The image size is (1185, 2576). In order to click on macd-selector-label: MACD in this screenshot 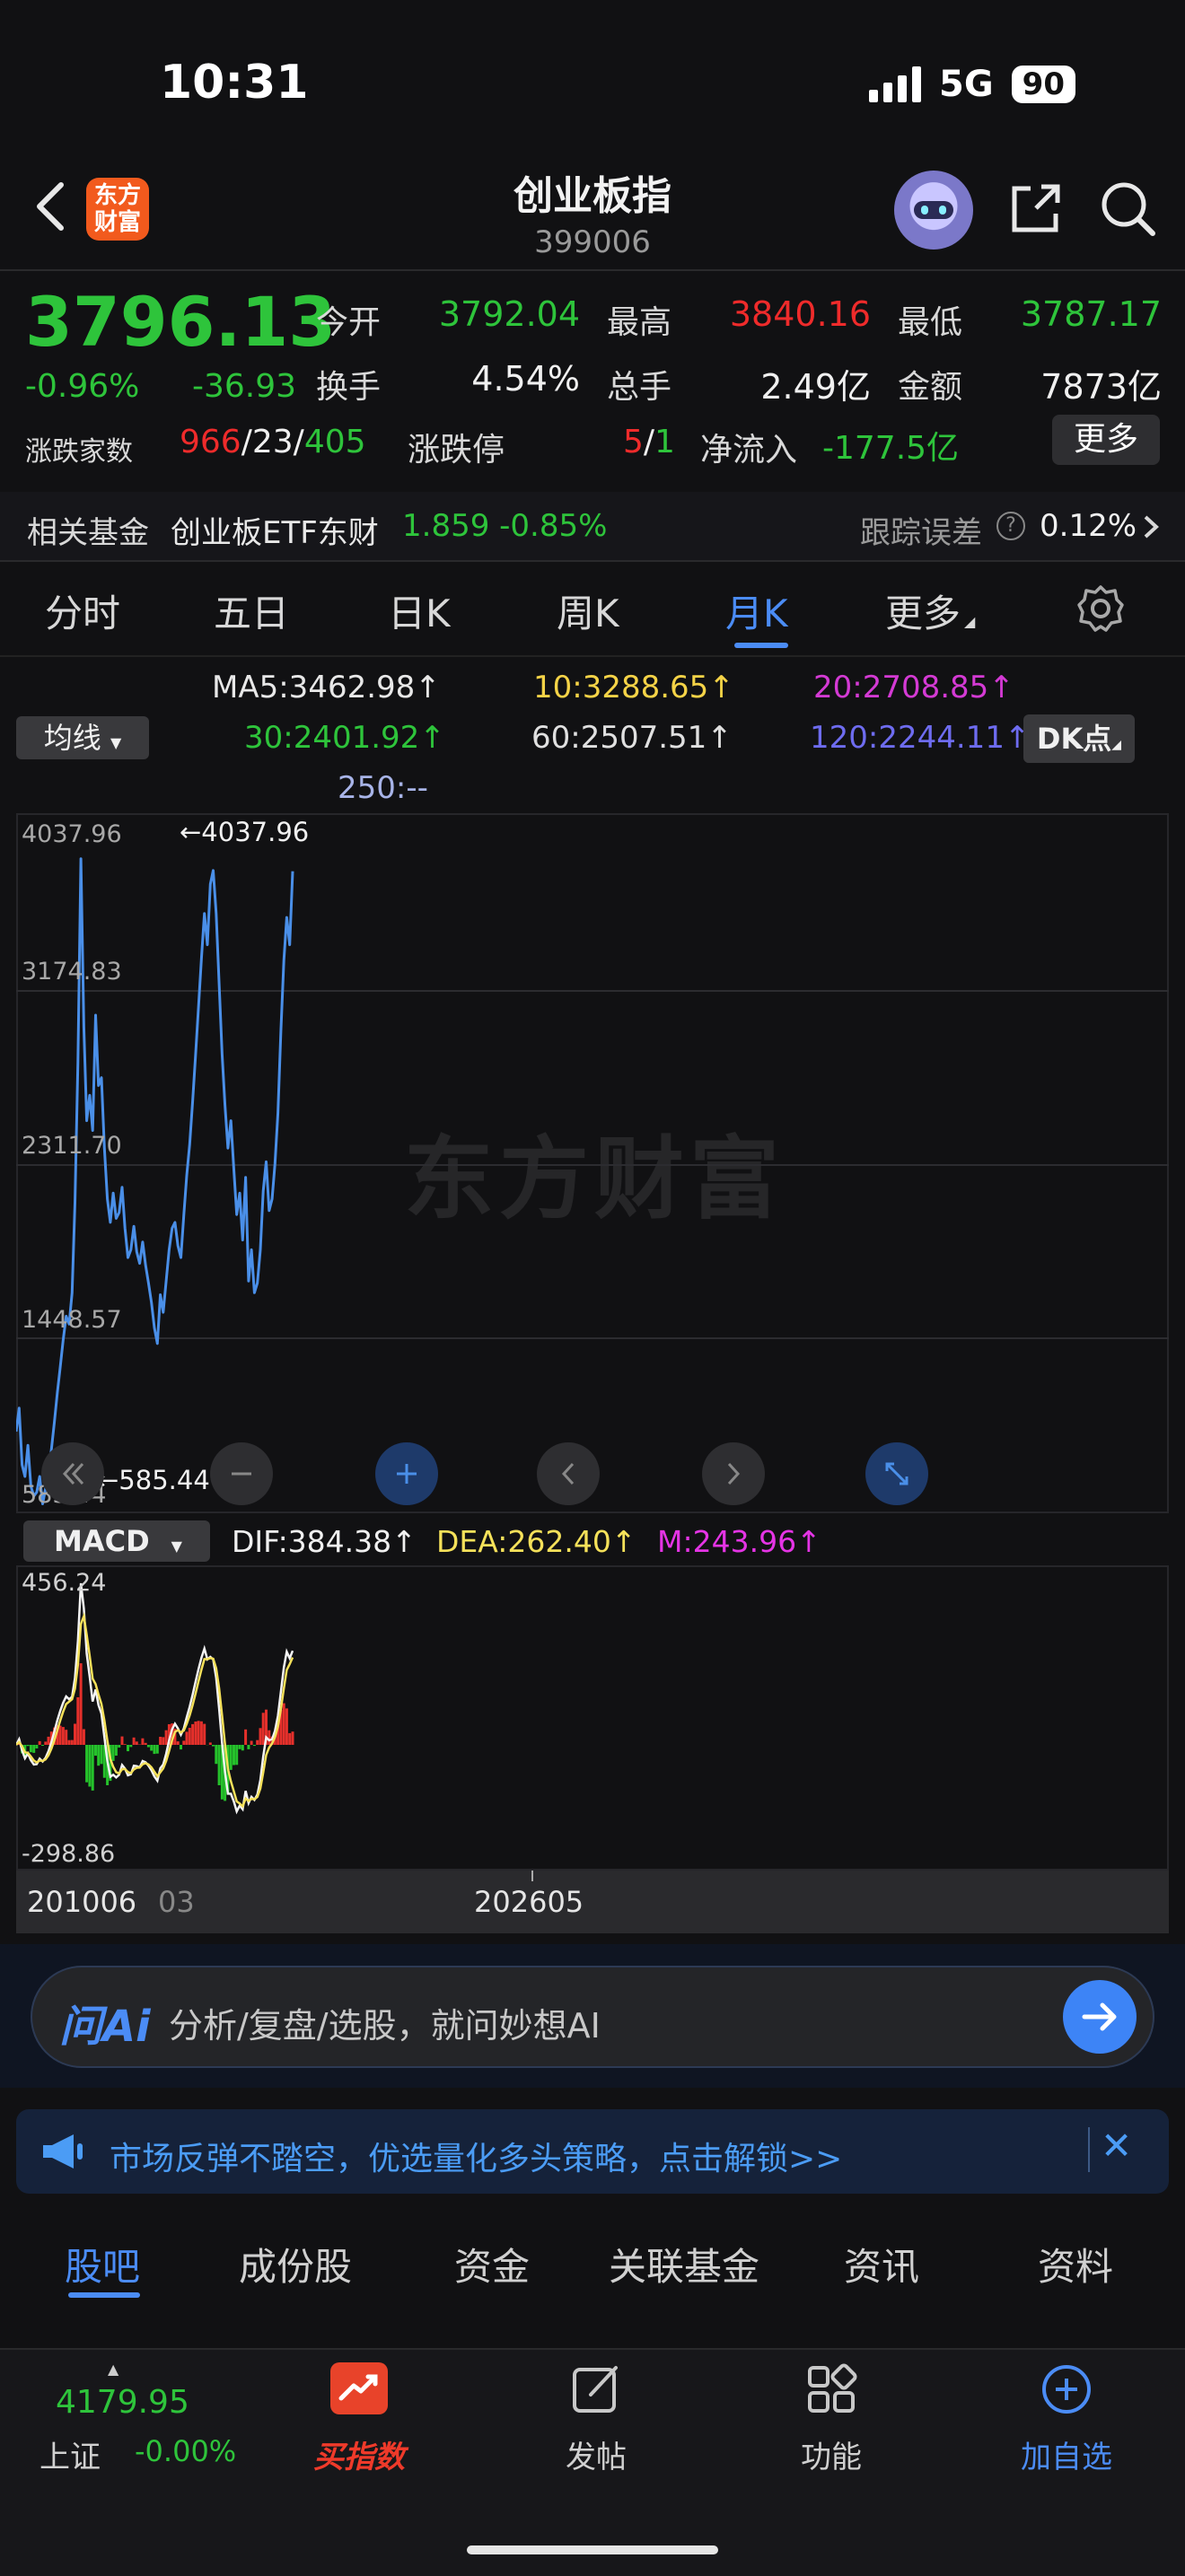, I will do `click(102, 1541)`.